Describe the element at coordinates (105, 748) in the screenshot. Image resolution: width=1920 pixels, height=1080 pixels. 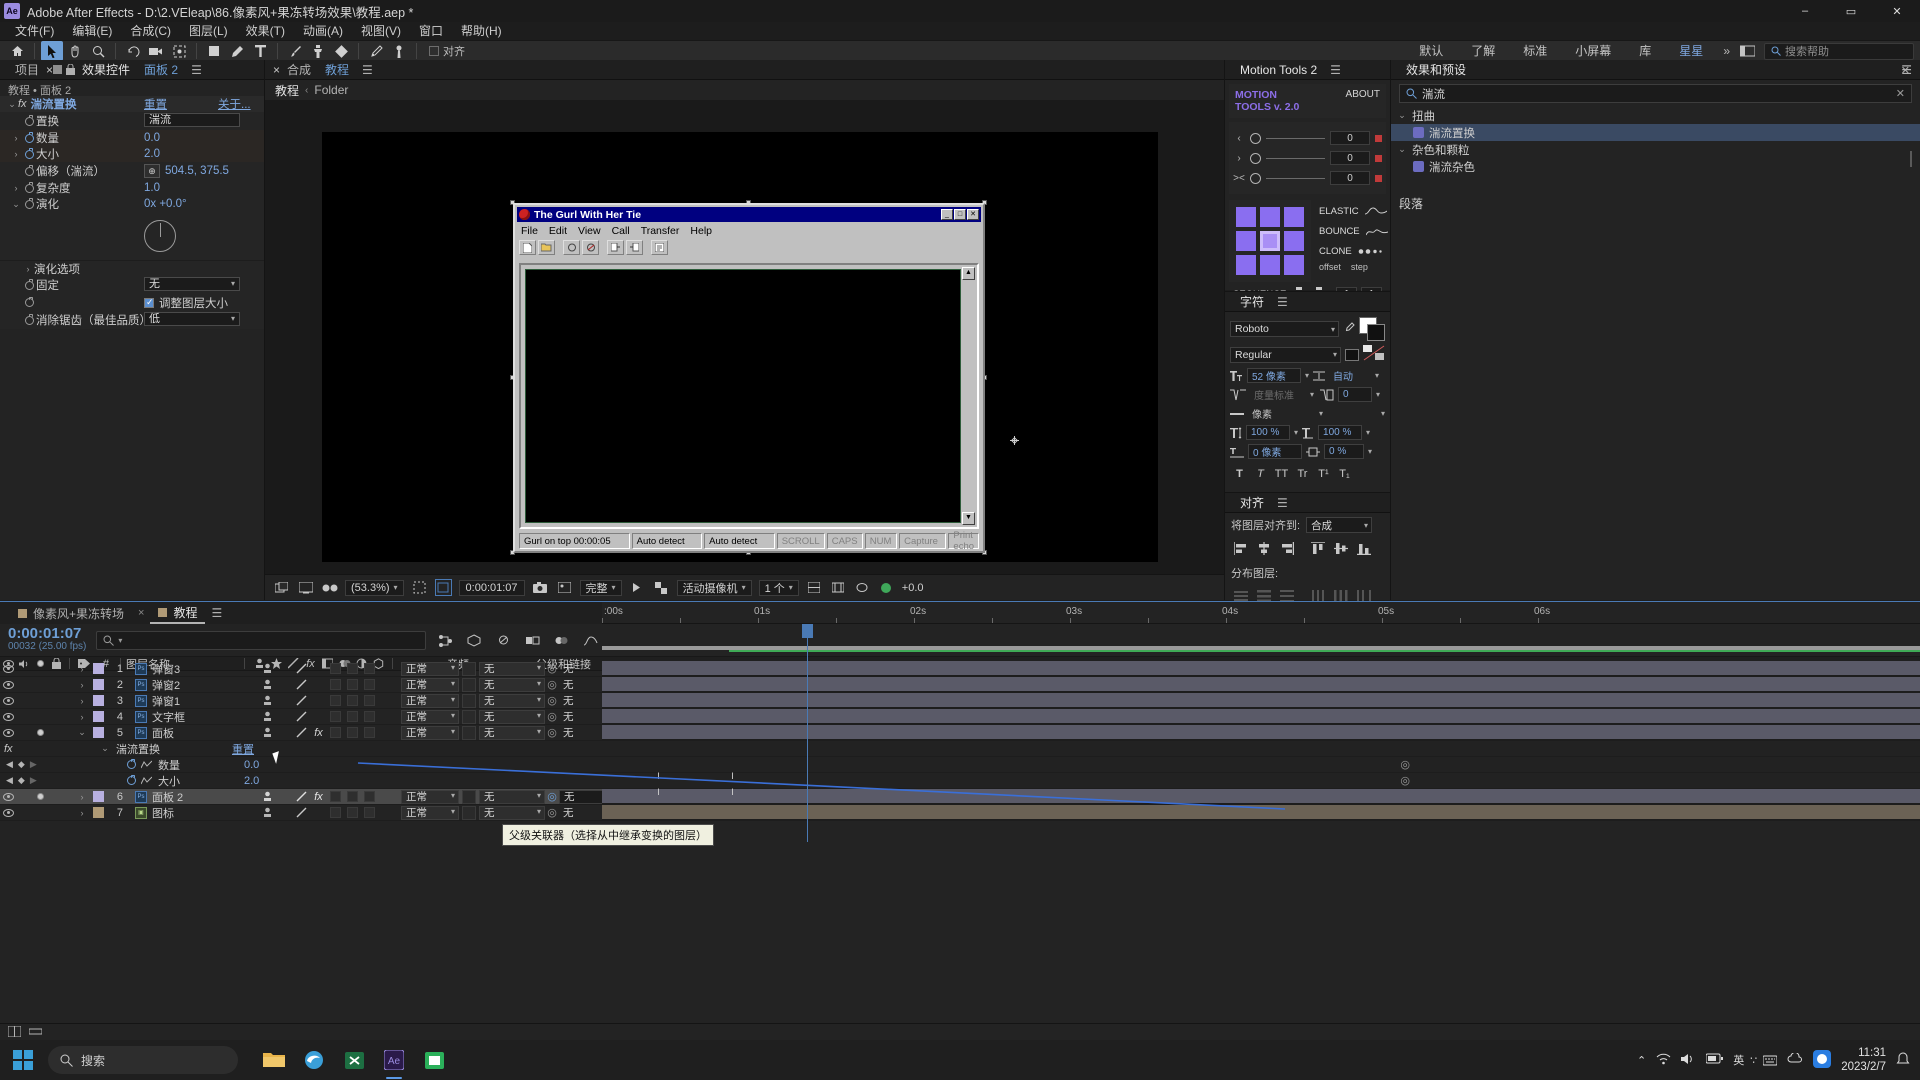
I see `collapse-effect-icon: ⌄` at that location.